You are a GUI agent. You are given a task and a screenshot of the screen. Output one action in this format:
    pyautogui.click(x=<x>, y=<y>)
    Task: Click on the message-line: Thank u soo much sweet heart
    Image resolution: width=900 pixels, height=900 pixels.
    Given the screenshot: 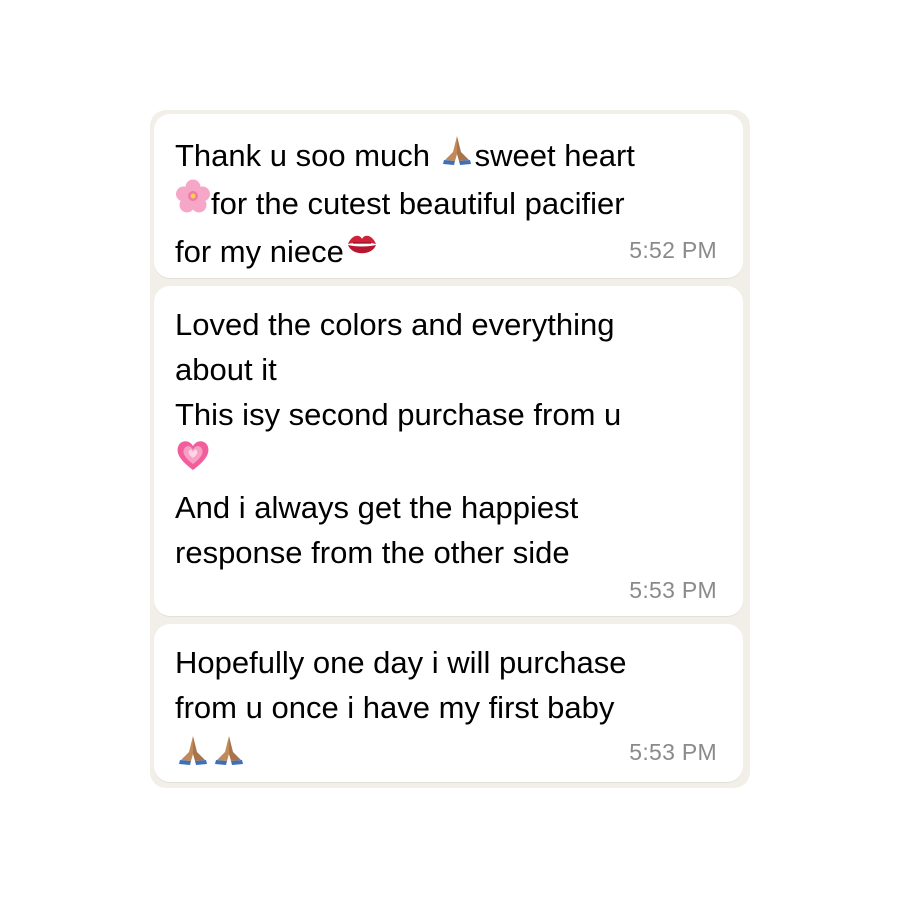 What is the action you would take?
    pyautogui.click(x=447, y=154)
    